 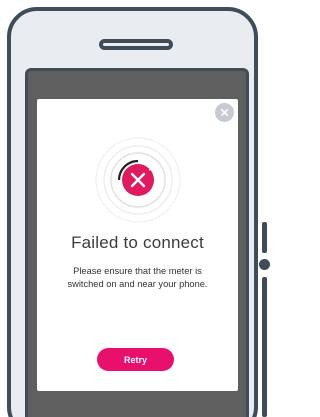 What do you see at coordinates (135, 359) in the screenshot?
I see `retry-button: Retry` at bounding box center [135, 359].